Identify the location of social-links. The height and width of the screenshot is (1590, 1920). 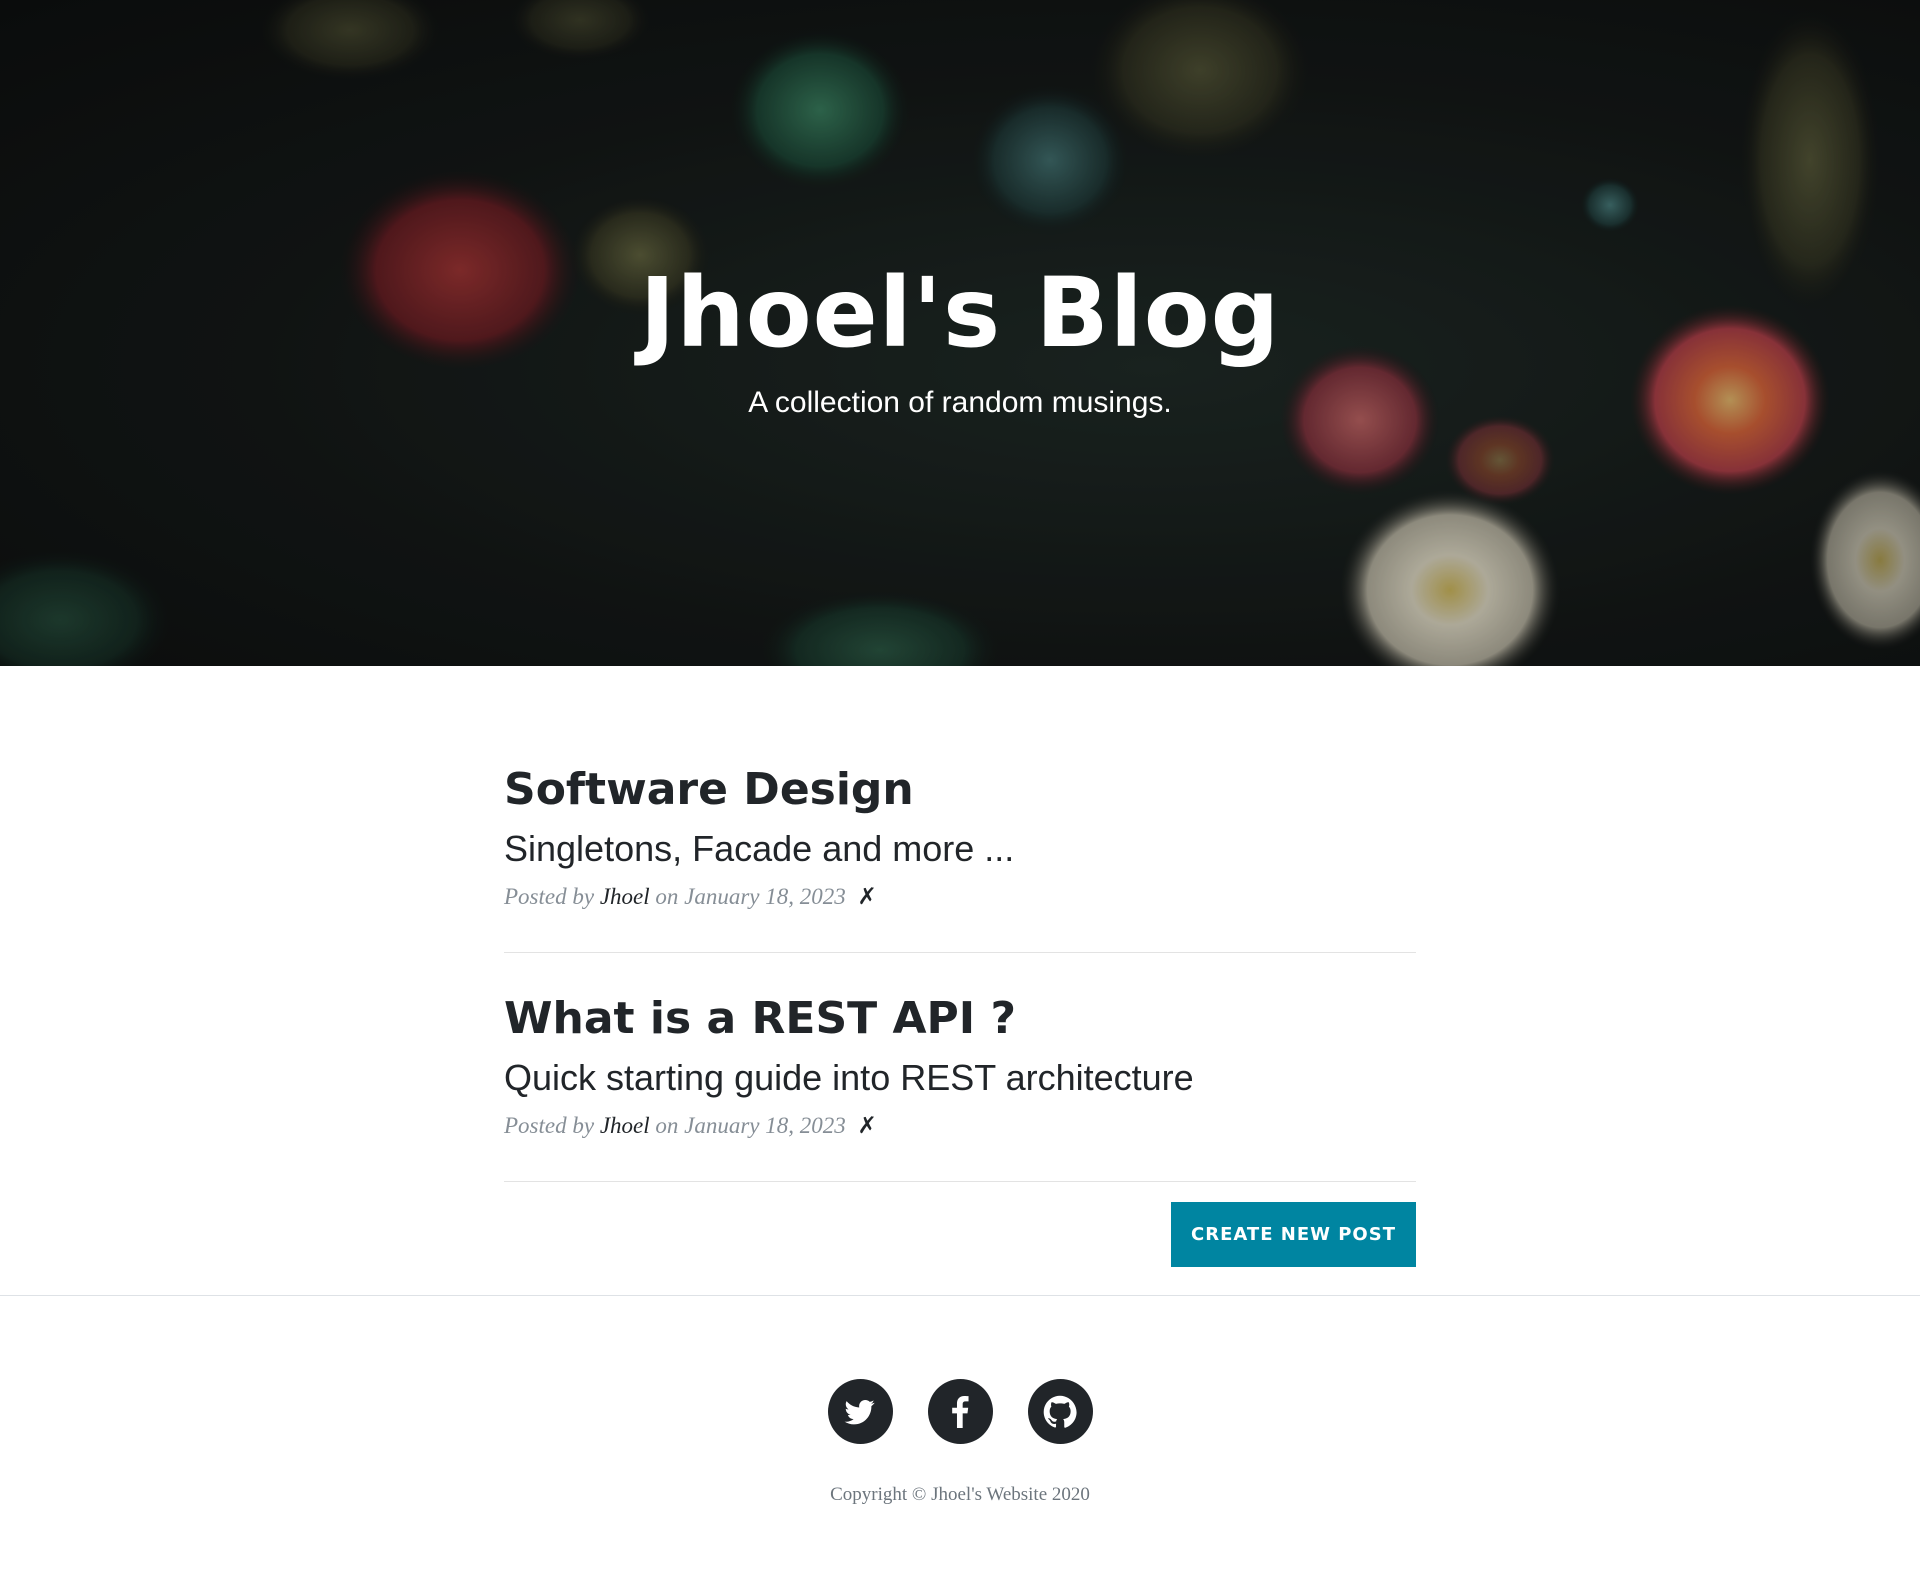
(960, 1411).